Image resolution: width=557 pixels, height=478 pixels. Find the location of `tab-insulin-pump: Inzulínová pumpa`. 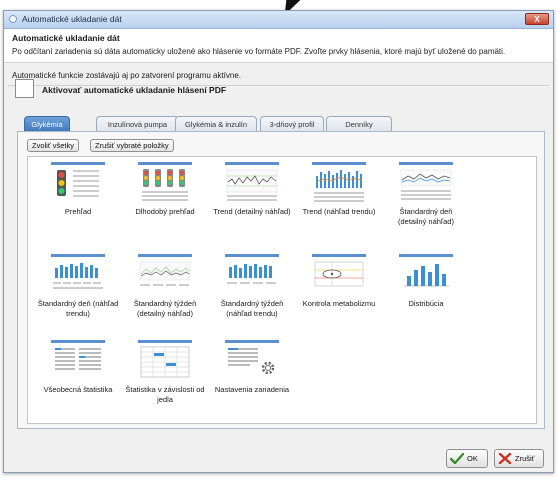

tab-insulin-pump: Inzulínová pumpa is located at coordinates (137, 123).